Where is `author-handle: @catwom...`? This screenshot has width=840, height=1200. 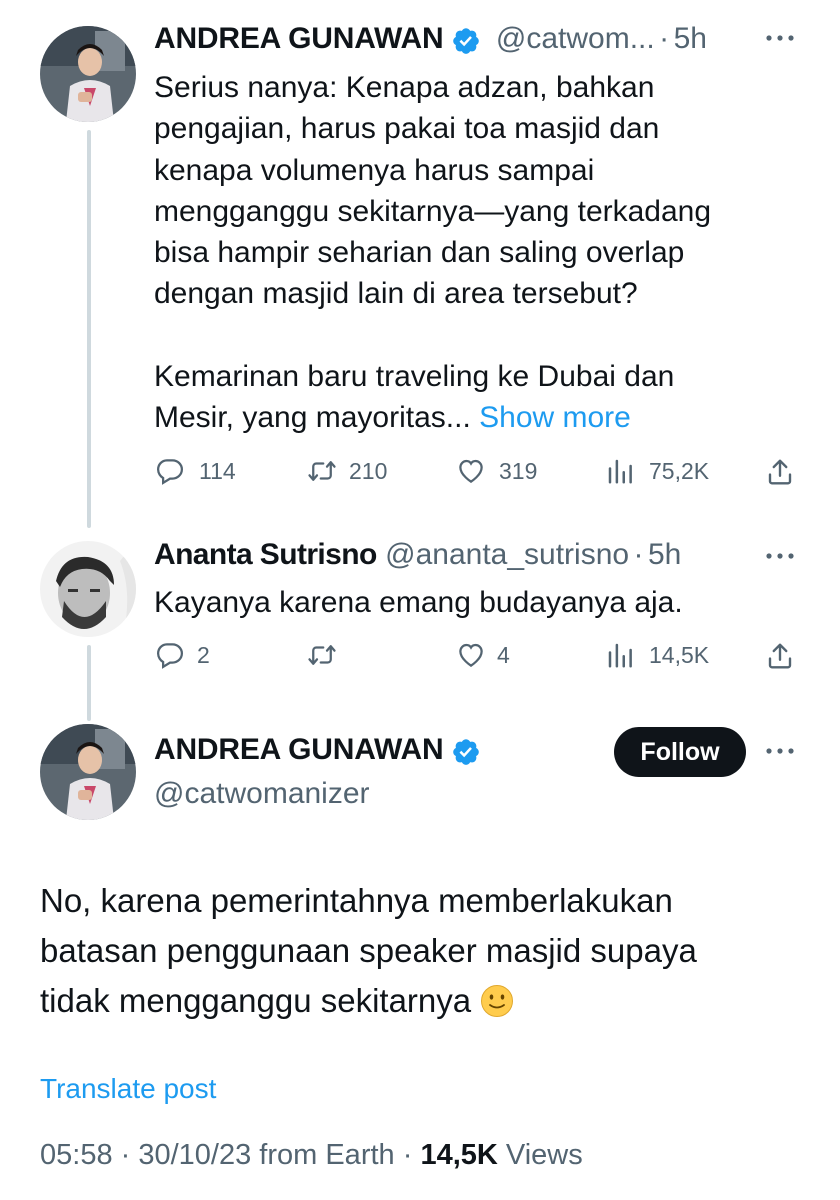 author-handle: @catwom... is located at coordinates (575, 38).